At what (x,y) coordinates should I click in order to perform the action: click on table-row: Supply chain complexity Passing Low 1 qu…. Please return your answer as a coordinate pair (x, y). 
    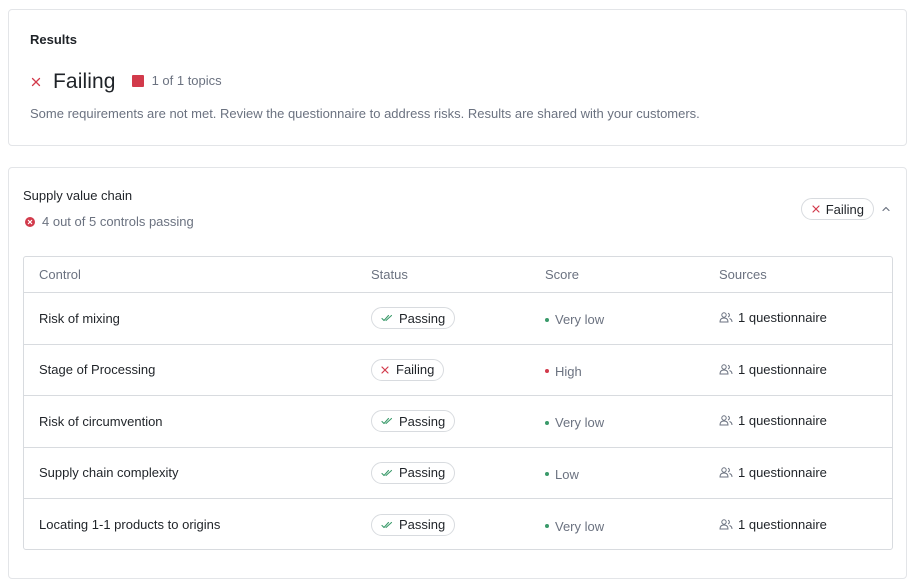
    Looking at the image, I should click on (458, 473).